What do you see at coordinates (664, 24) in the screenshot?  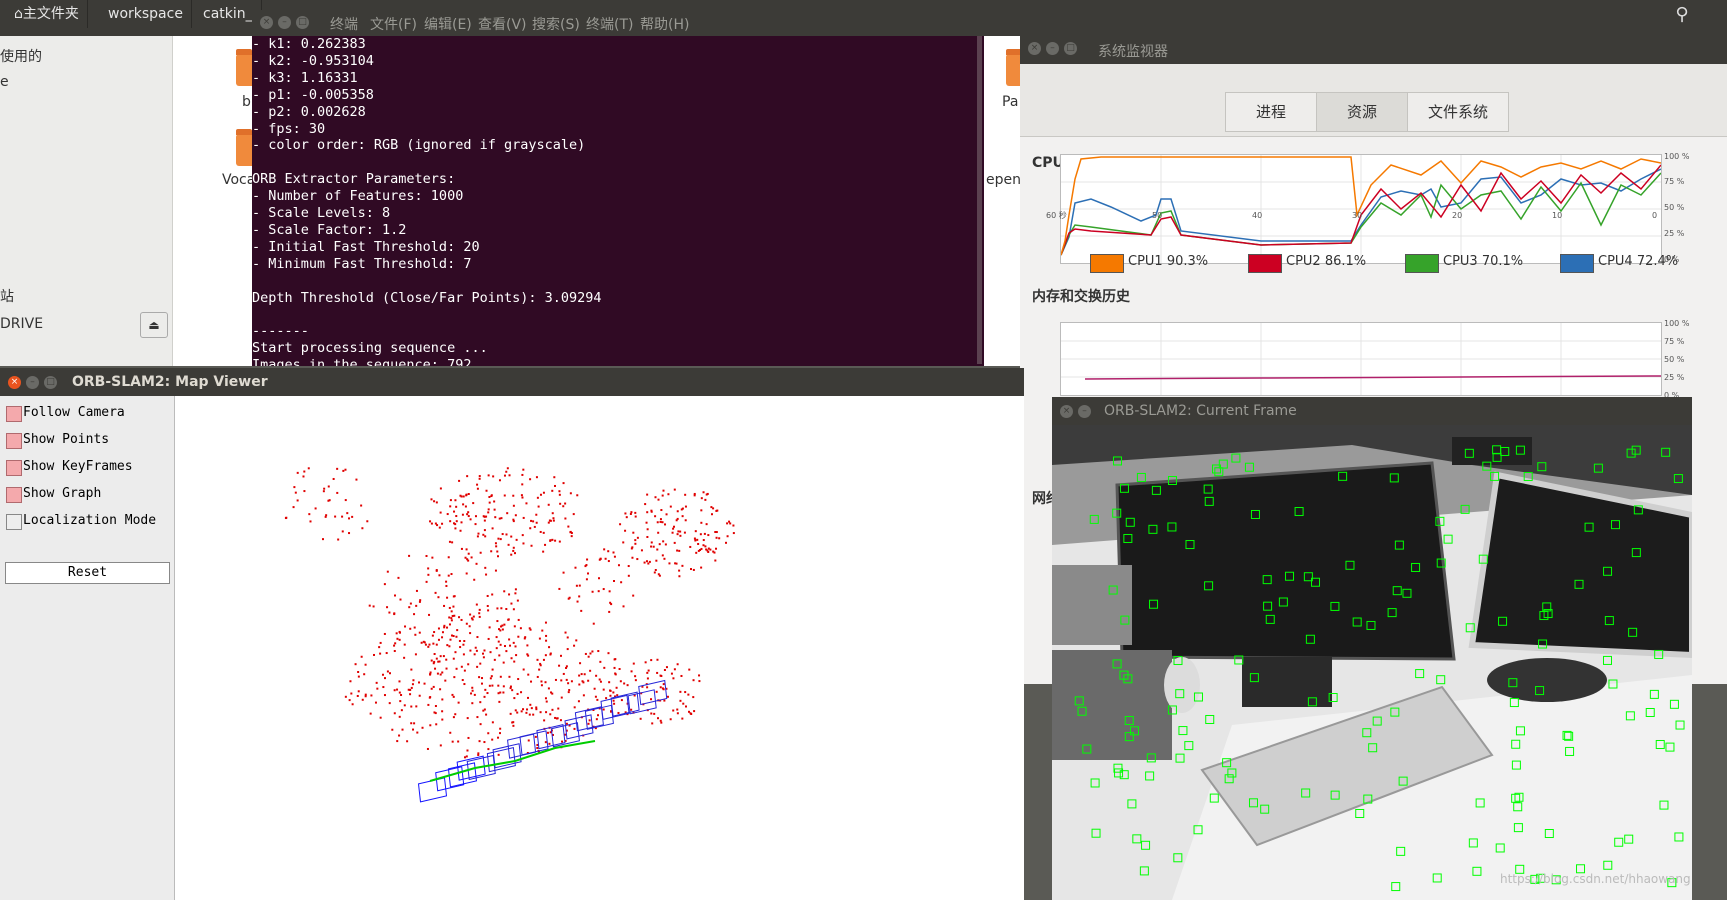 I see `menu-help: 帮助(H)` at bounding box center [664, 24].